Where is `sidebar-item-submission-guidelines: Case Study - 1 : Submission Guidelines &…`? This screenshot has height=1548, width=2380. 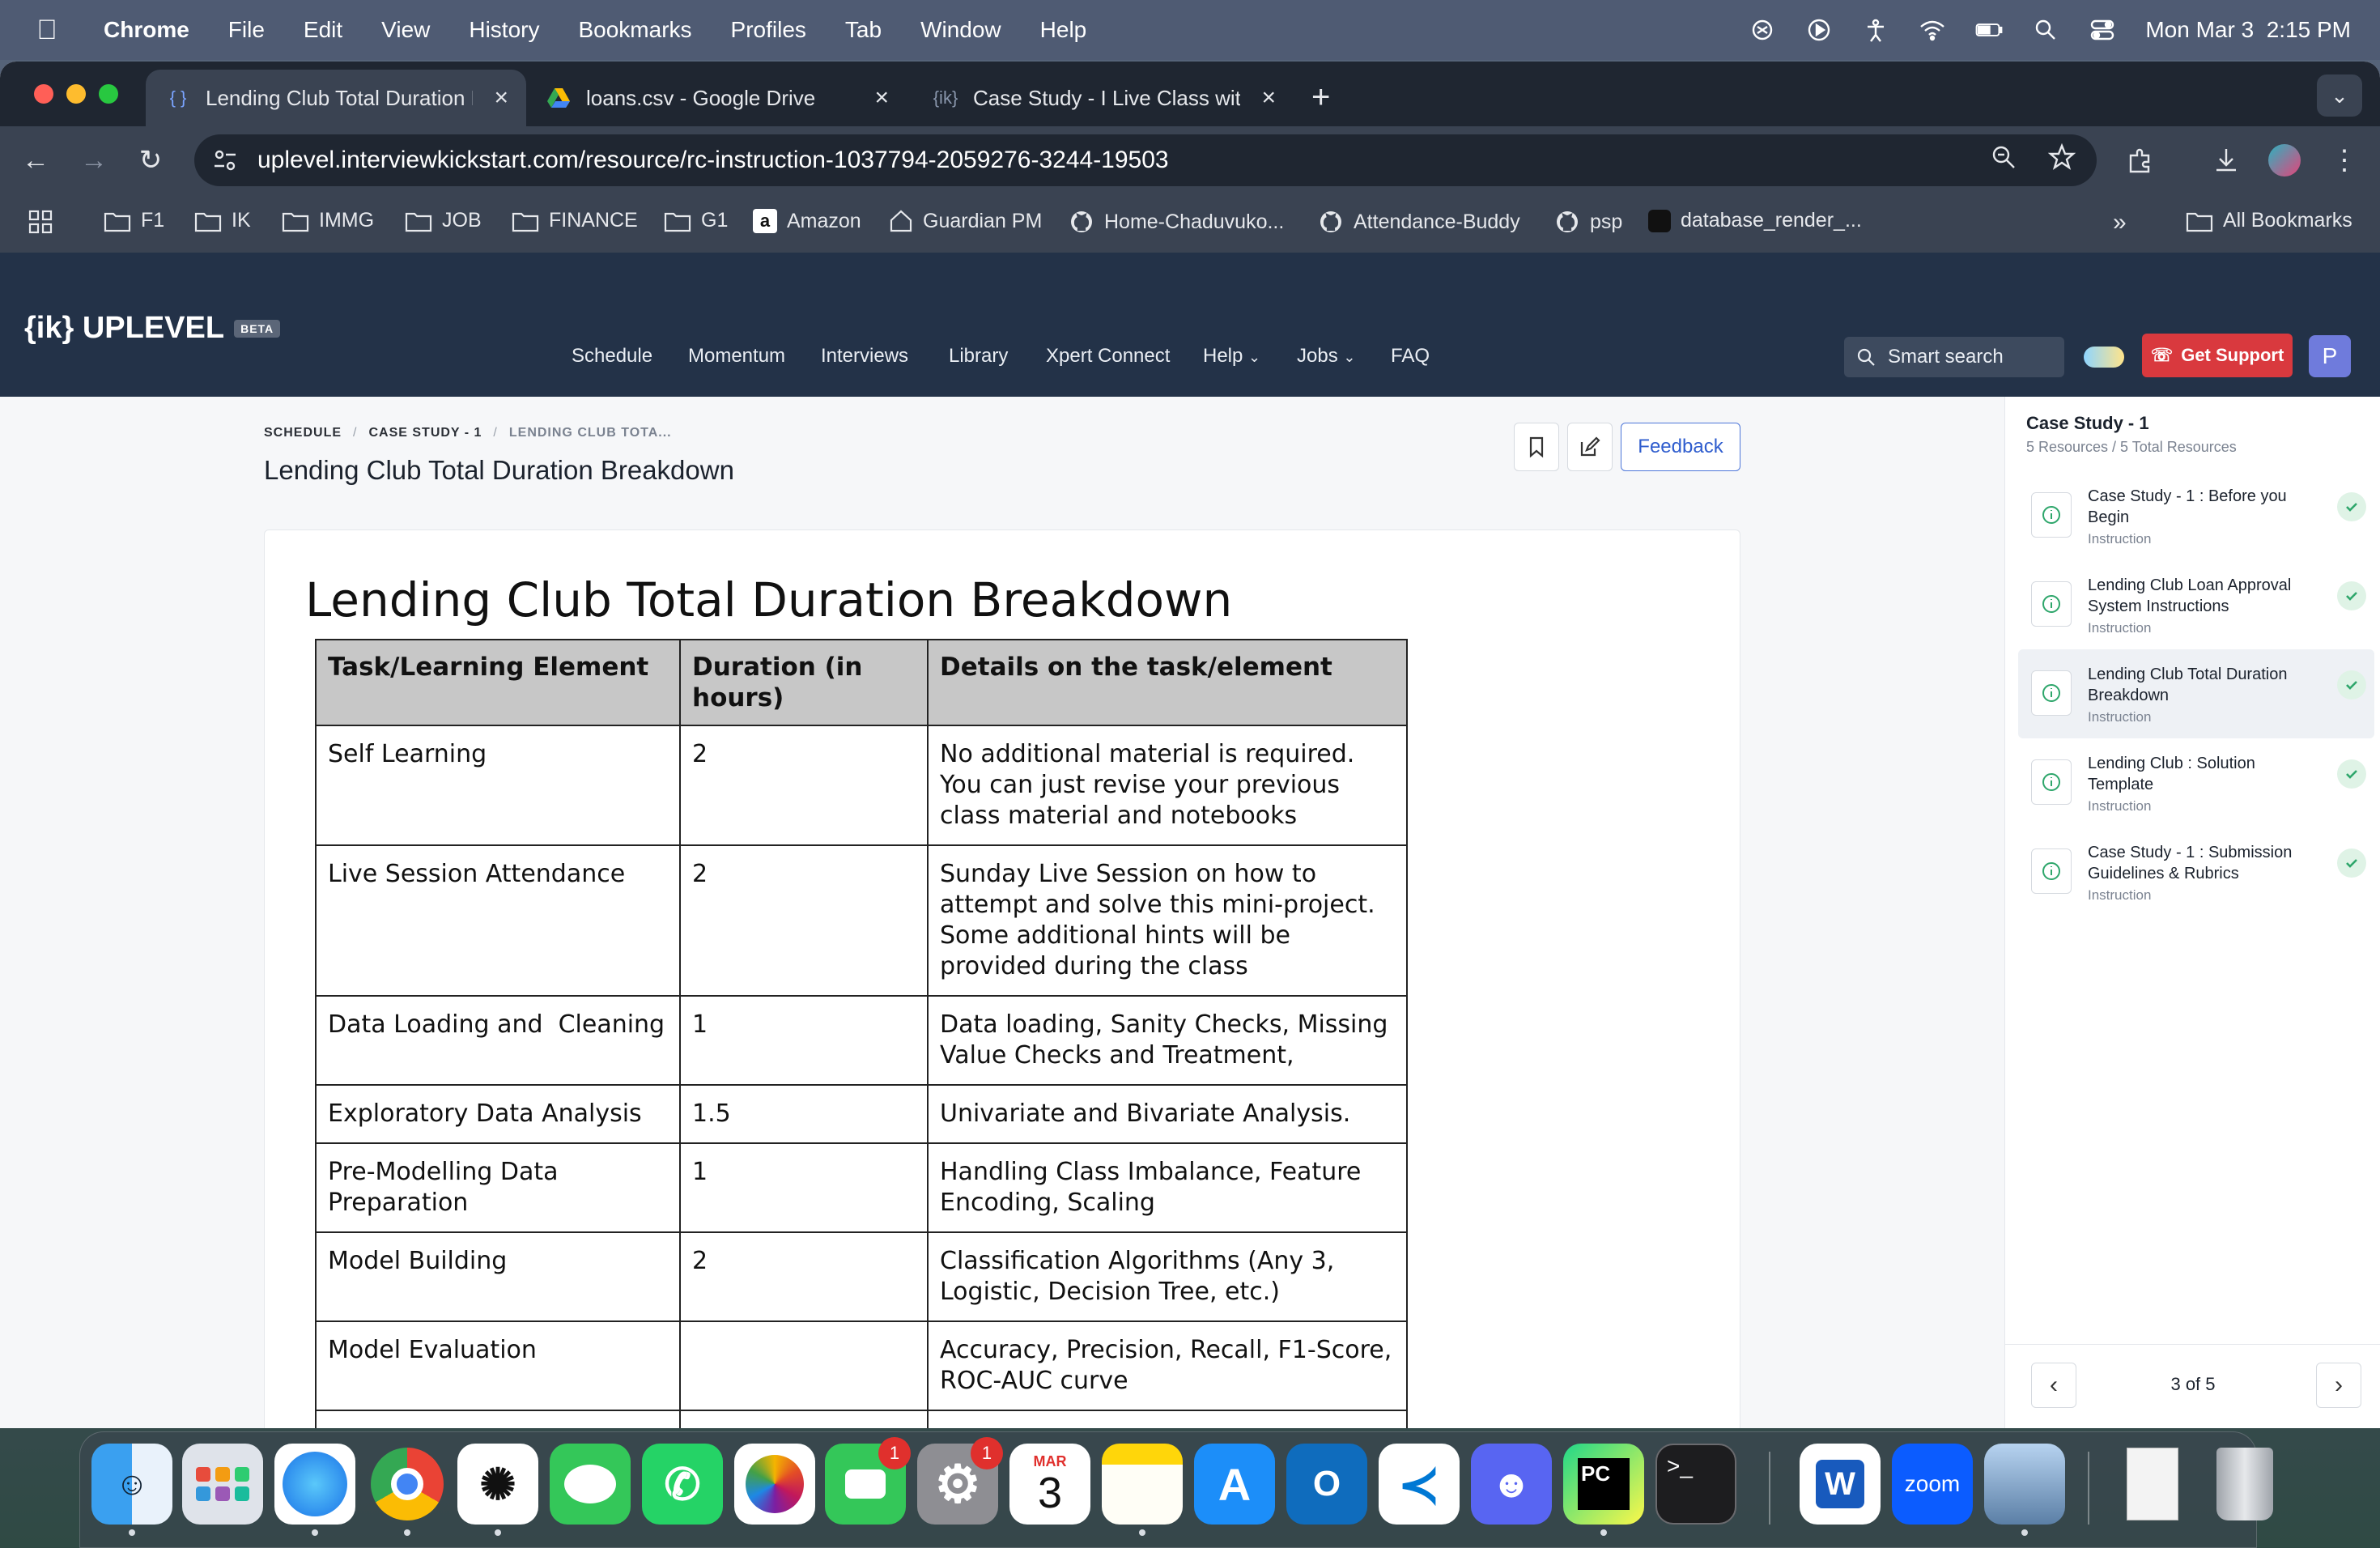 sidebar-item-submission-guidelines: Case Study - 1 : Submission Guidelines &… is located at coordinates (2196, 872).